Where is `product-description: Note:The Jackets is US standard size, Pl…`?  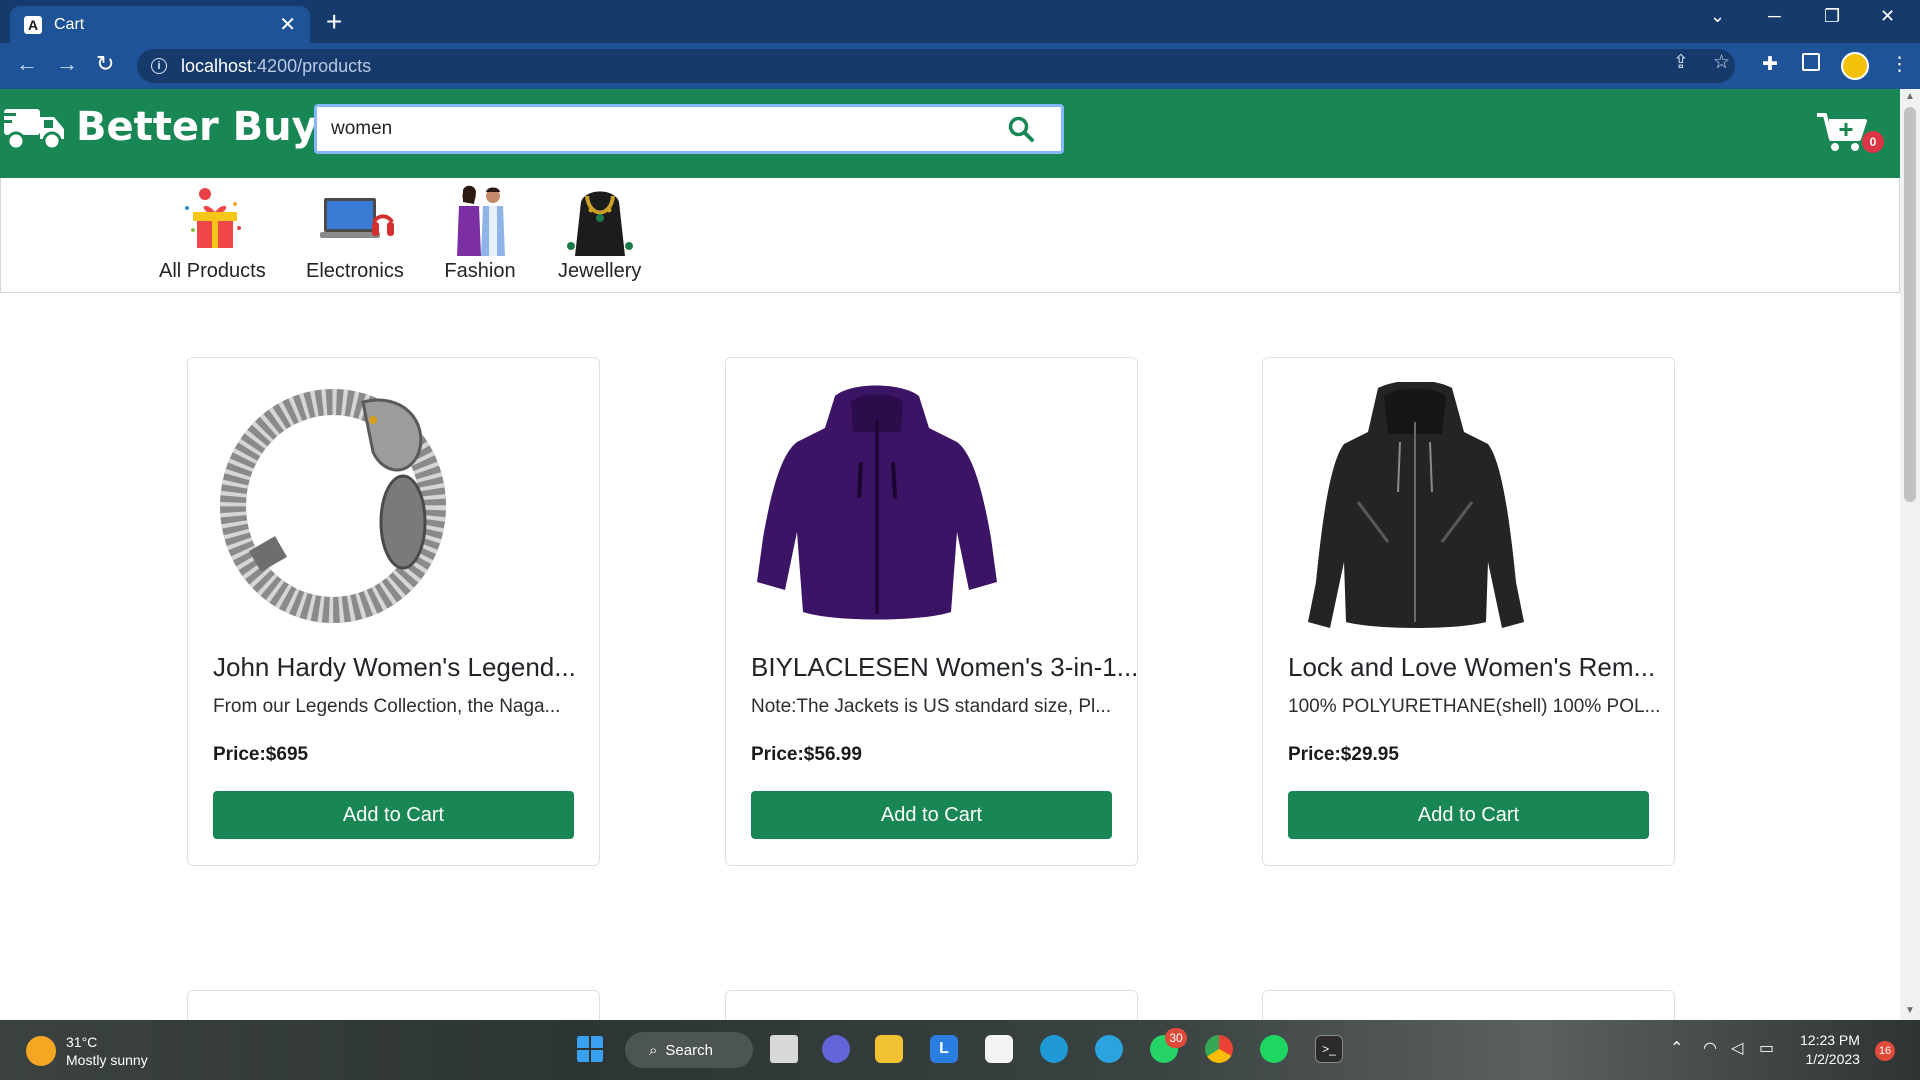 product-description: Note:The Jackets is US standard size, Pl… is located at coordinates (931, 706).